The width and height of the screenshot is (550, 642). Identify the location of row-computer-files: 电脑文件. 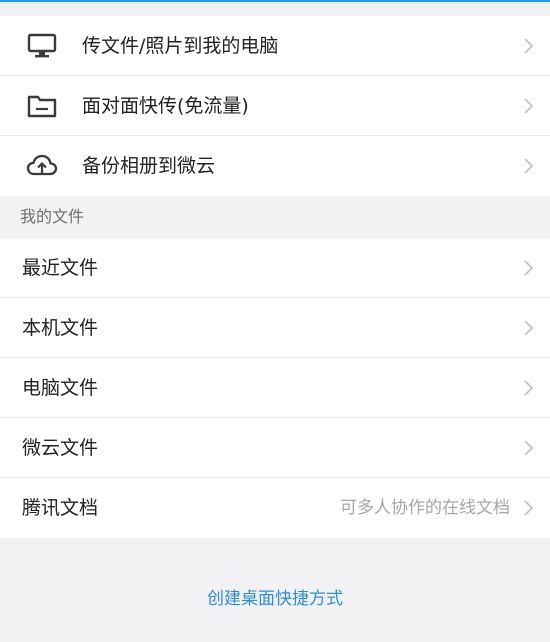
(275, 388).